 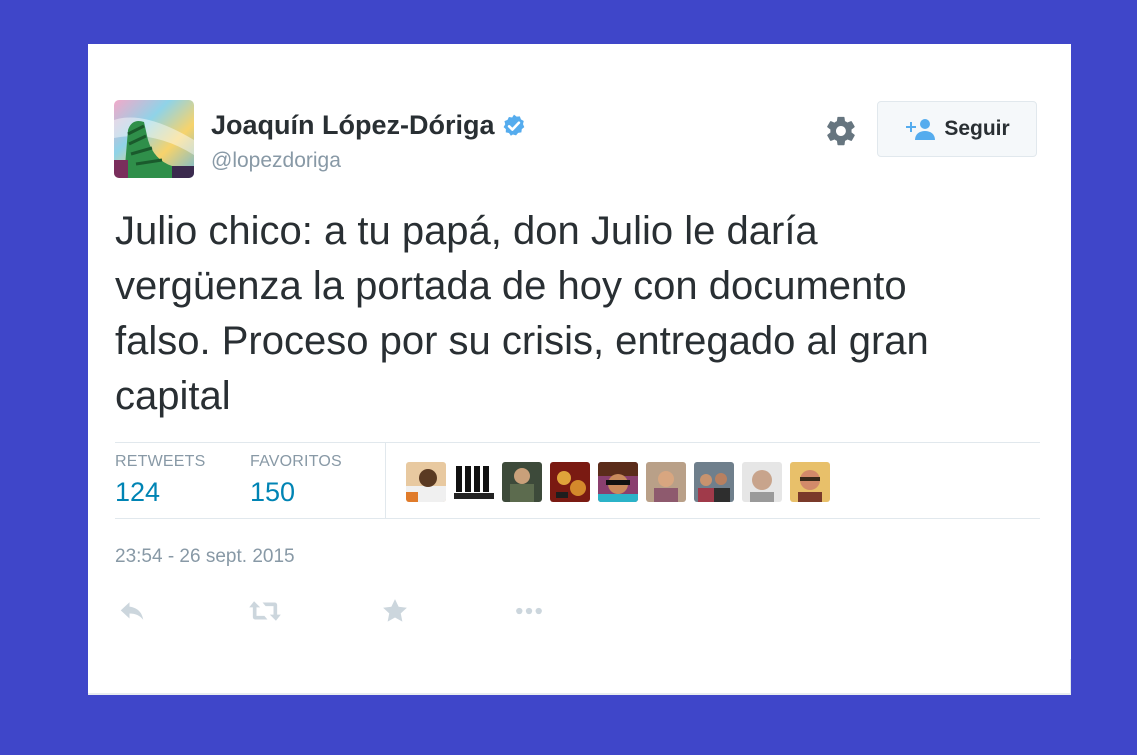 I want to click on verified-badge-icon, so click(x=513, y=125).